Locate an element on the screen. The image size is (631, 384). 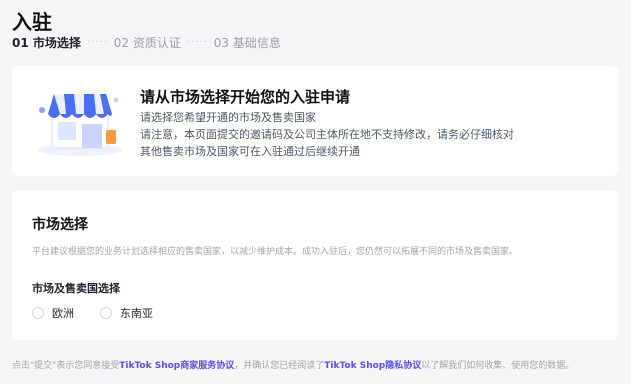
footer-suffix: 以了解我们如何收集、使用您的数据。 is located at coordinates (498, 366).